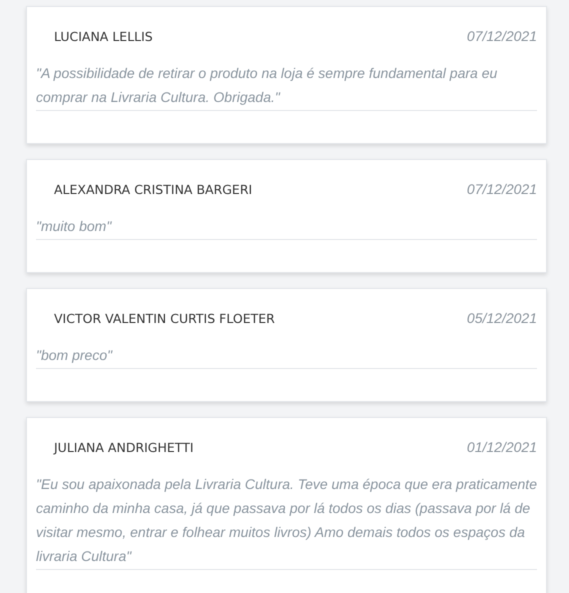  I want to click on review-comment: "Eu sou apaixonada pela Livraria Cultura. Teve uma época que era praticamente caminho da minha casa, já que passava por lá todos os dias (passava por lá de visitar mesmo, entrar e folhear muitos livros) Amo demais todos os espaços da livraria Cultura", so click(286, 521).